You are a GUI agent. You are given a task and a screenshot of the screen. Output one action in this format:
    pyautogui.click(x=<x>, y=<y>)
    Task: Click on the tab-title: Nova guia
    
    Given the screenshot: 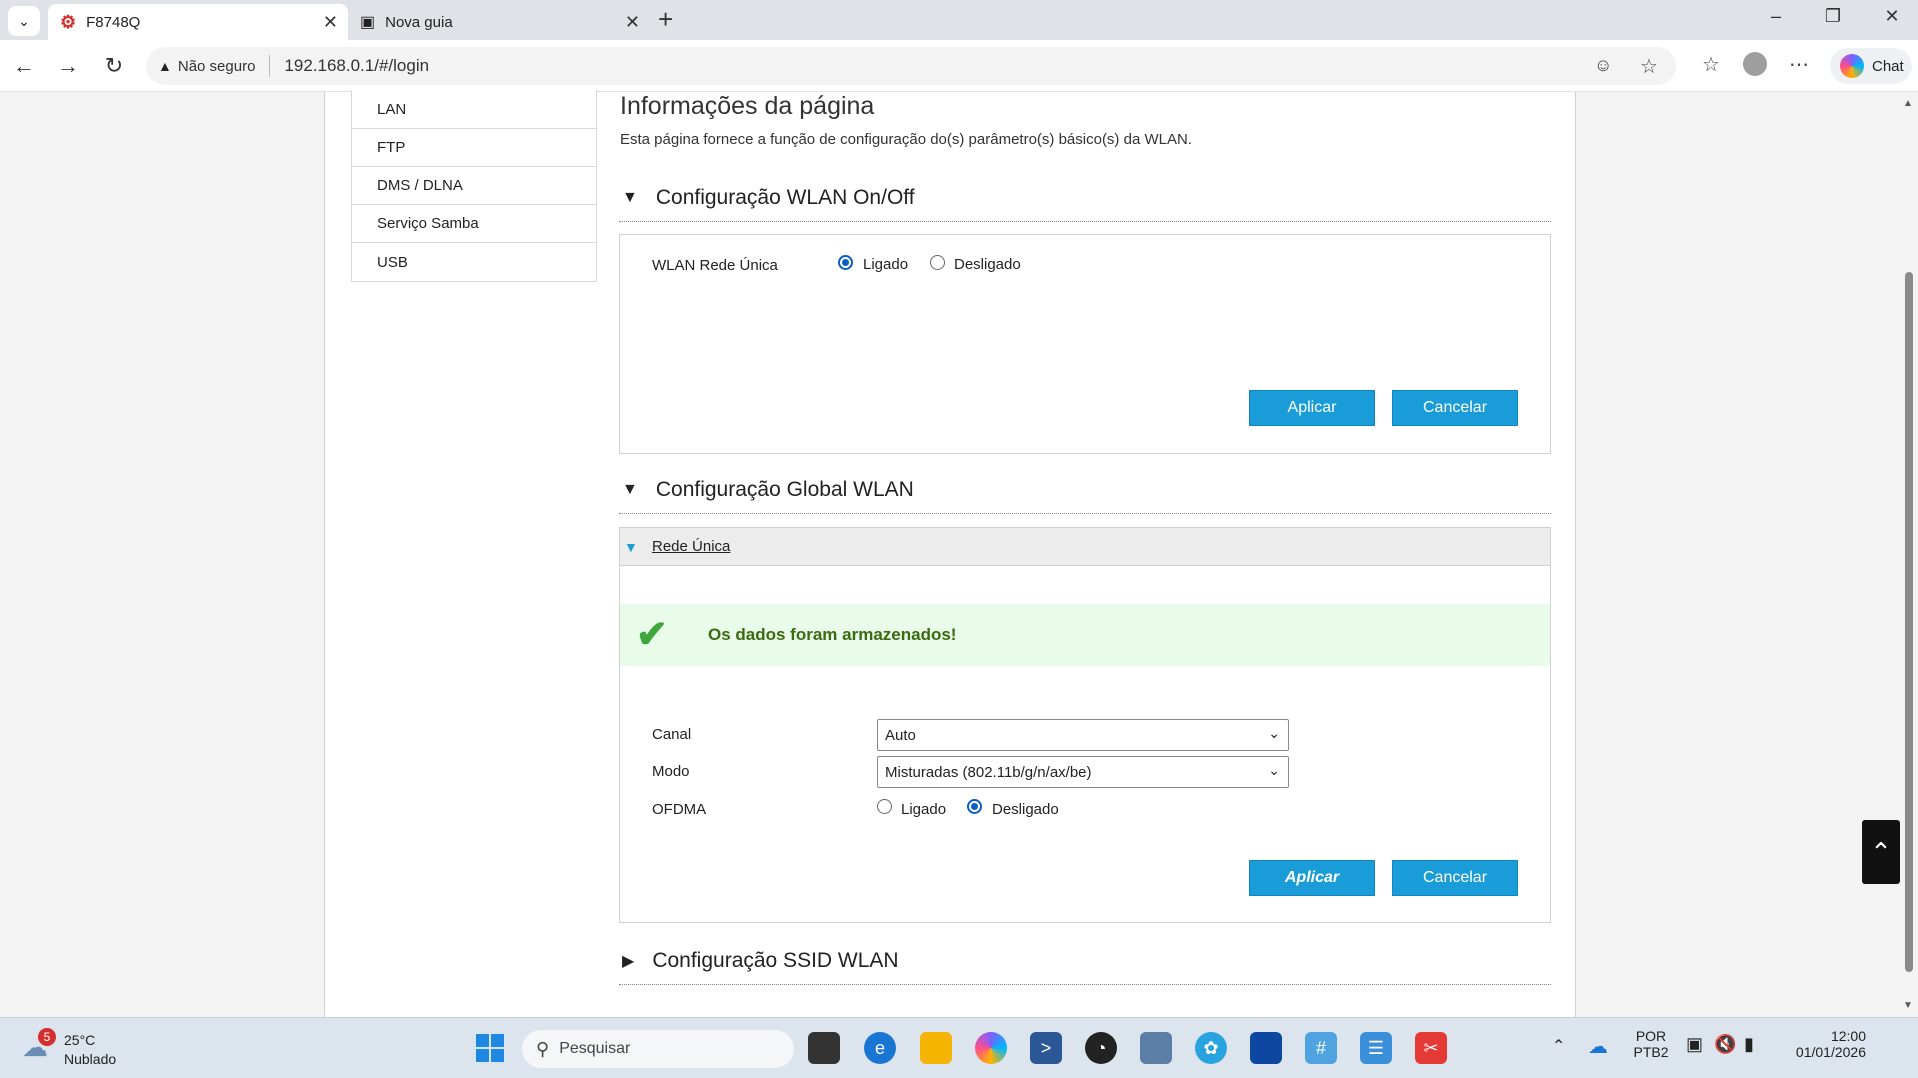 What is the action you would take?
    pyautogui.click(x=419, y=22)
    